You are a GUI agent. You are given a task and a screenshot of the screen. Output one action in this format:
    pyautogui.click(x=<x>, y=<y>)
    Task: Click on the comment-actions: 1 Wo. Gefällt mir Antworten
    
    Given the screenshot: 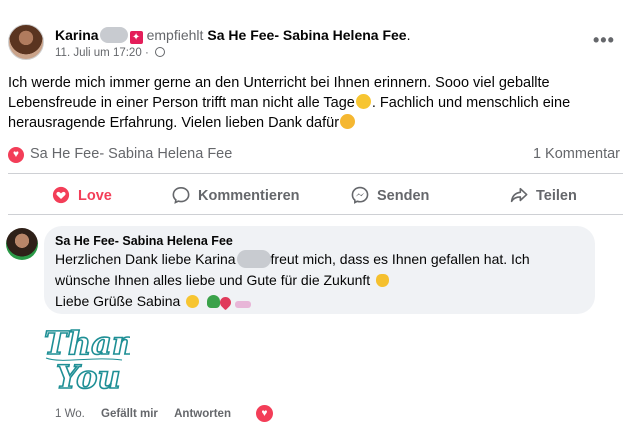 What is the action you would take?
    pyautogui.click(x=149, y=414)
    